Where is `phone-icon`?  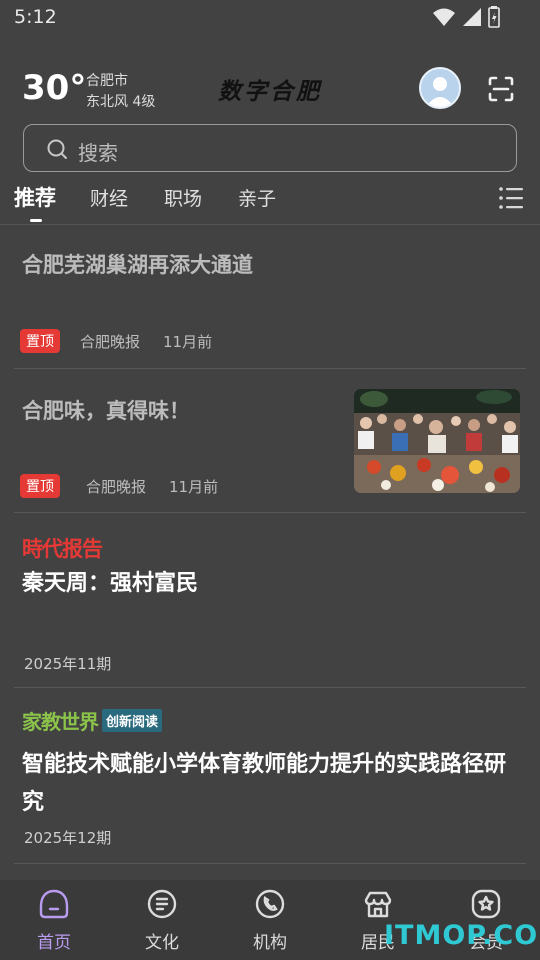 phone-icon is located at coordinates (270, 904).